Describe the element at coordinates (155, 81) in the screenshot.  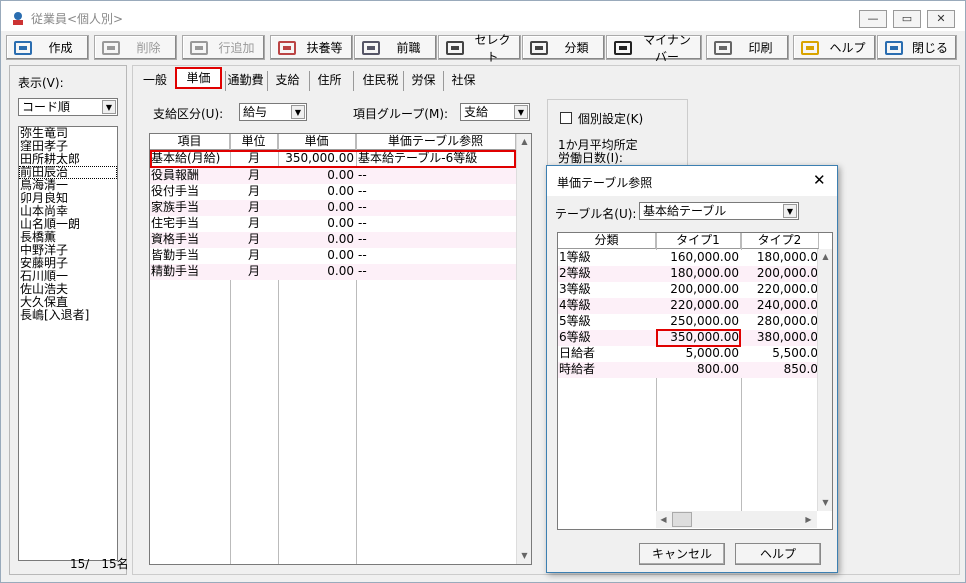
I see `tab-0: 一般` at that location.